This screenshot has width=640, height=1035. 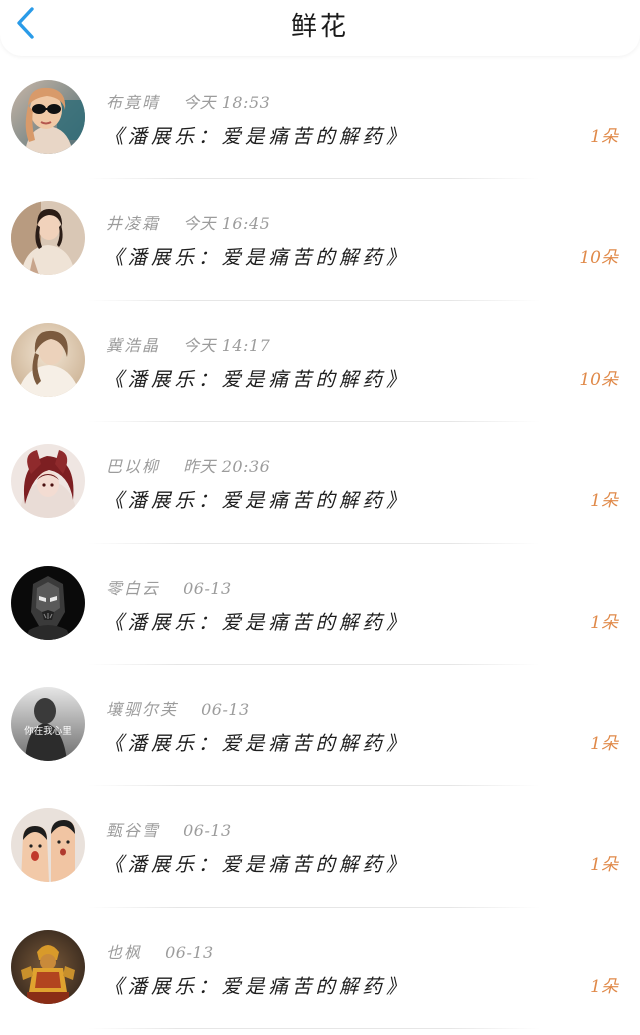 I want to click on list-item: 冀浩晶 今天 14:17 《潘展乐：爱是痛苦的解药》 10朵, so click(x=320, y=362).